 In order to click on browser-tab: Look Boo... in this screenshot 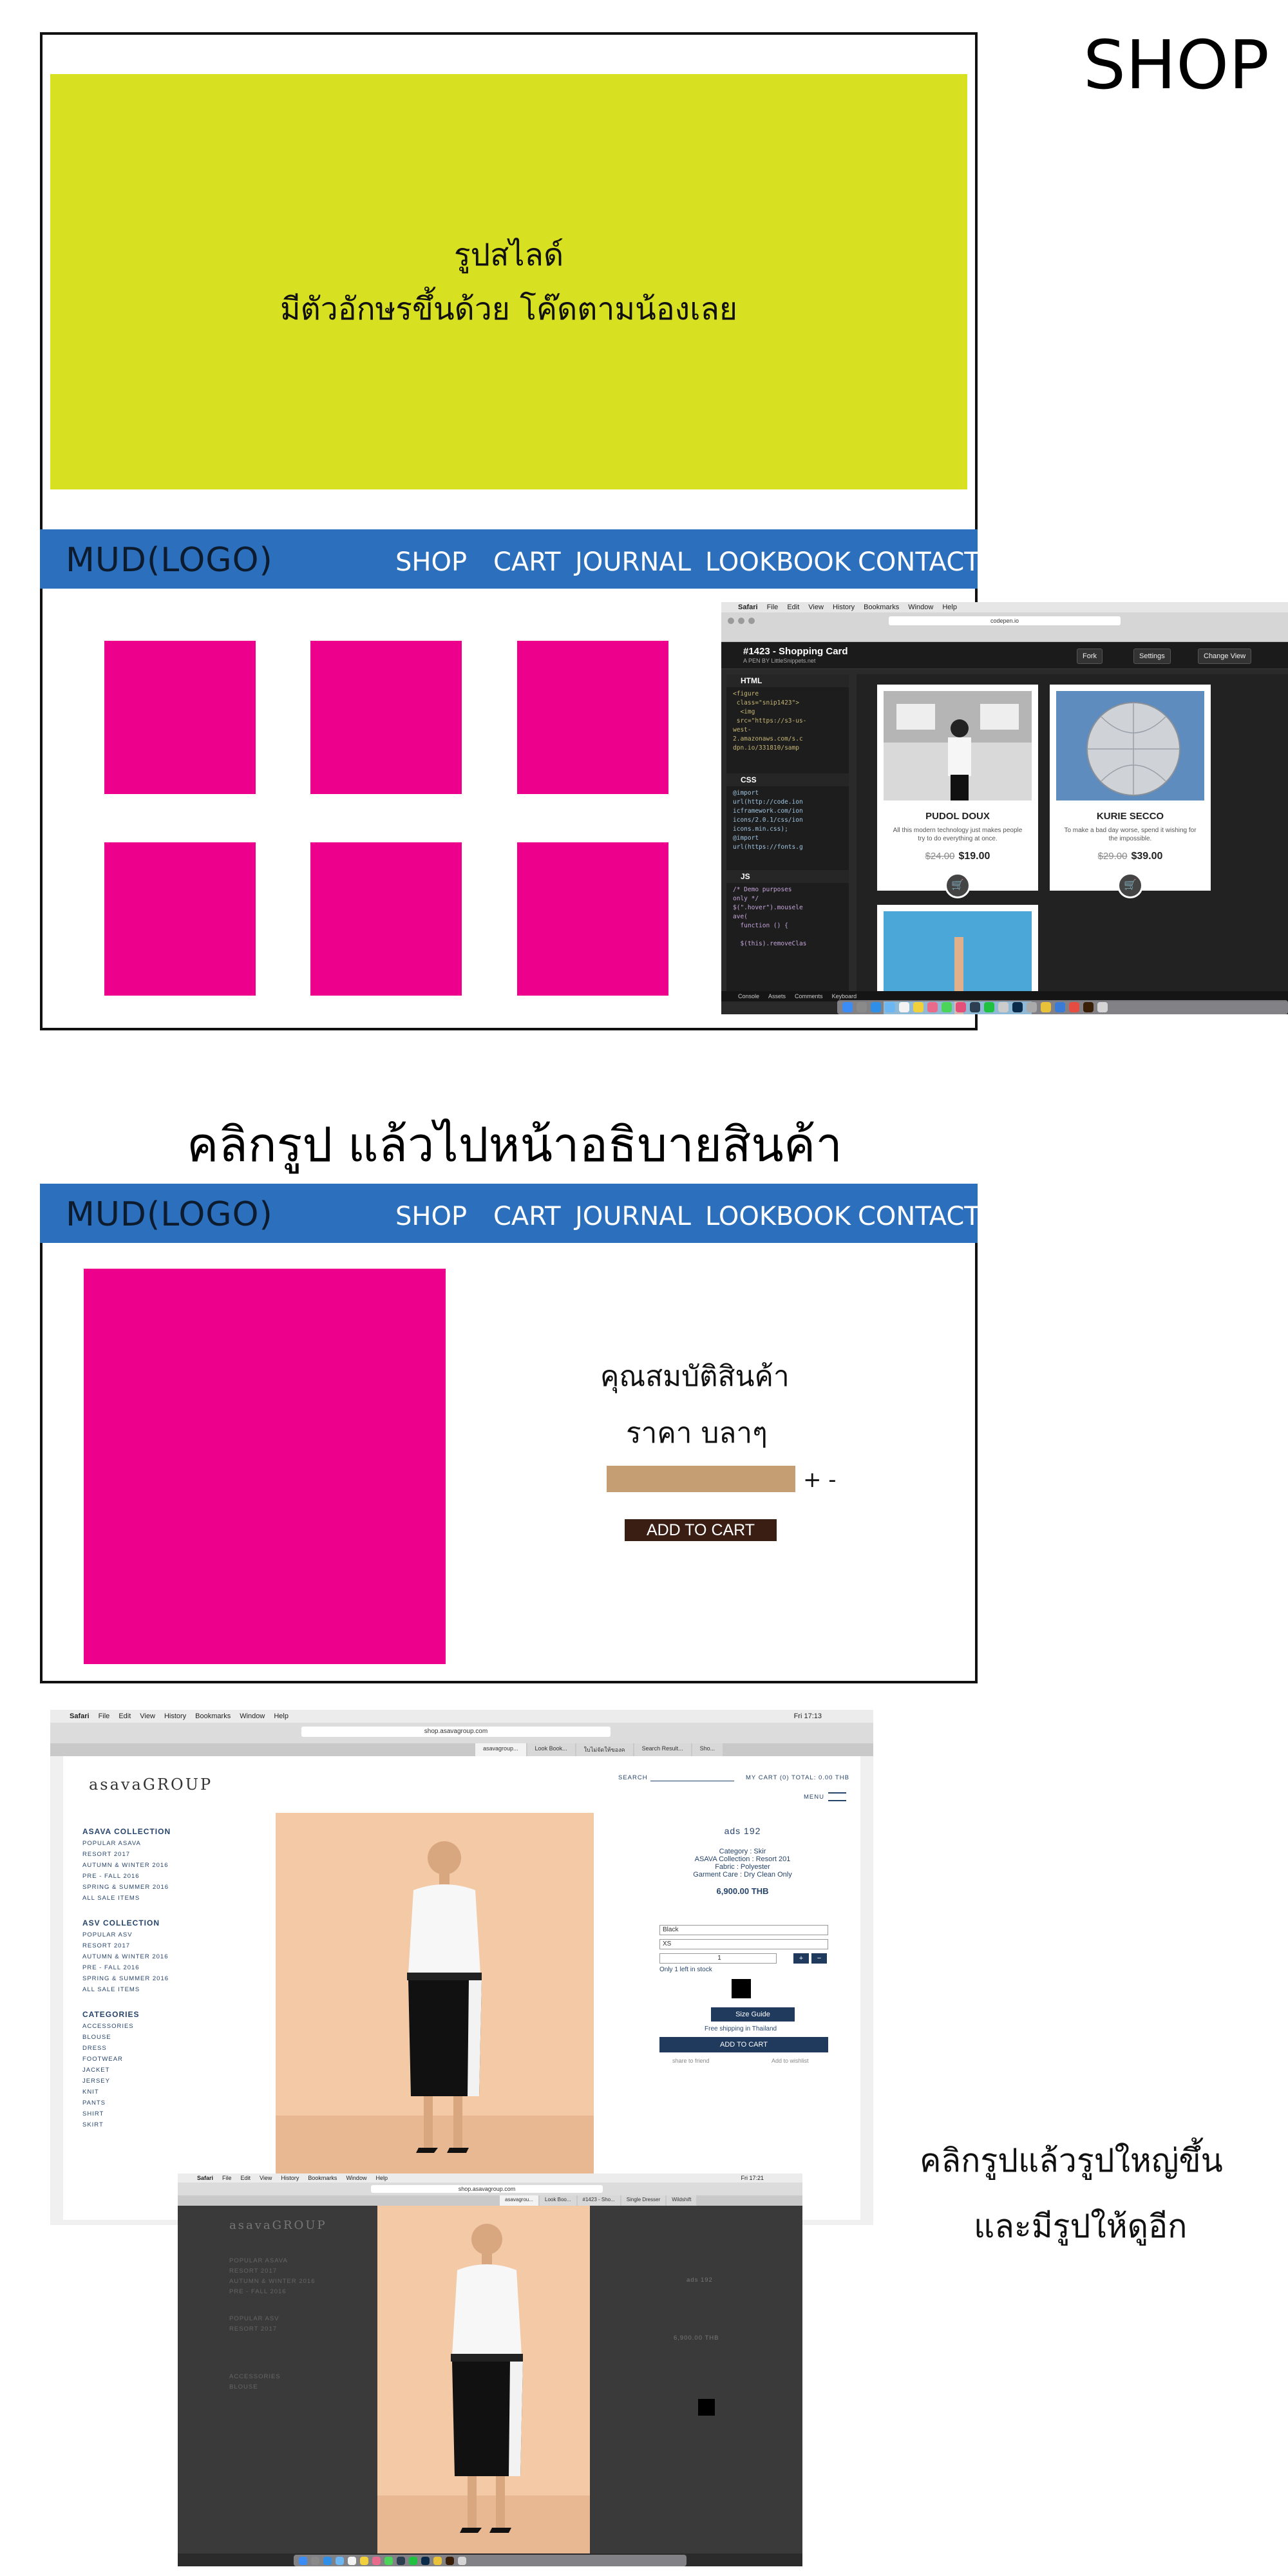, I will do `click(558, 2200)`.